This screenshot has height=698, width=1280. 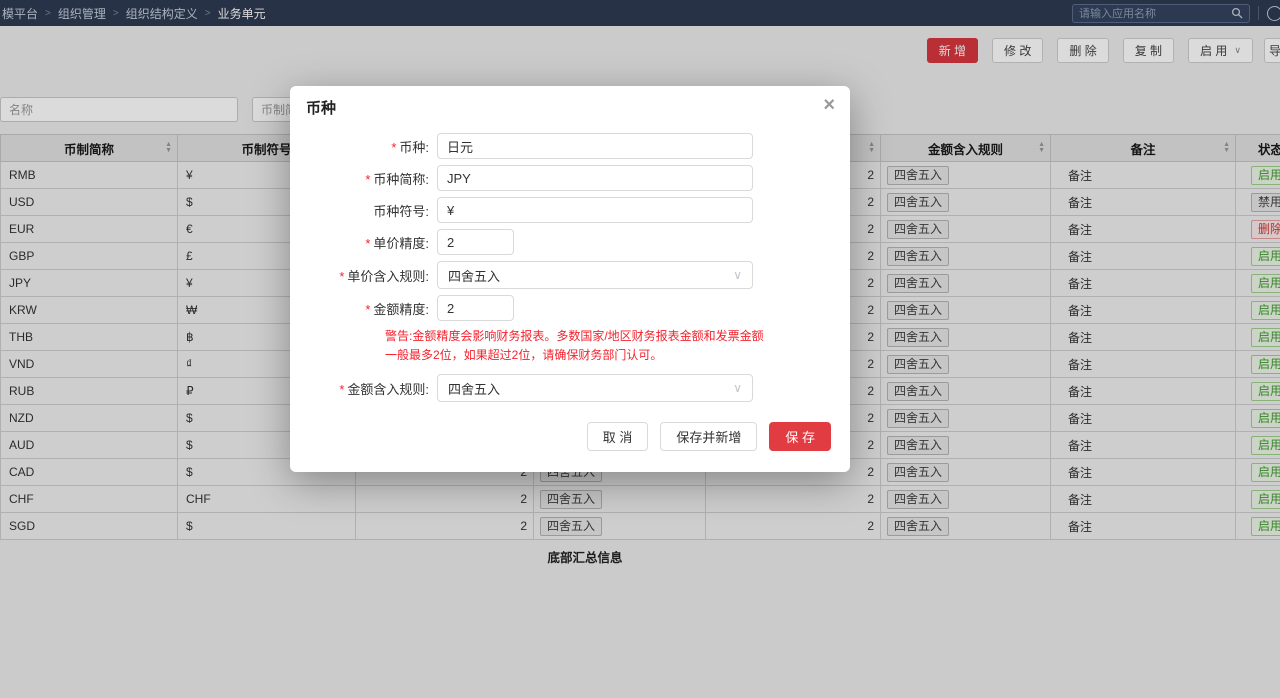 I want to click on cancel-button: 取 消, so click(x=617, y=437).